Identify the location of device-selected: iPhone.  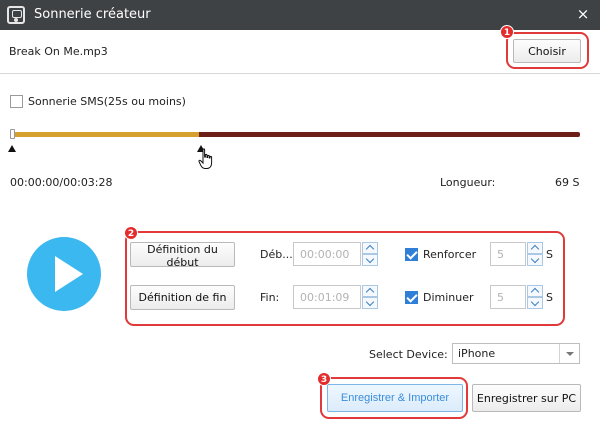
(477, 353).